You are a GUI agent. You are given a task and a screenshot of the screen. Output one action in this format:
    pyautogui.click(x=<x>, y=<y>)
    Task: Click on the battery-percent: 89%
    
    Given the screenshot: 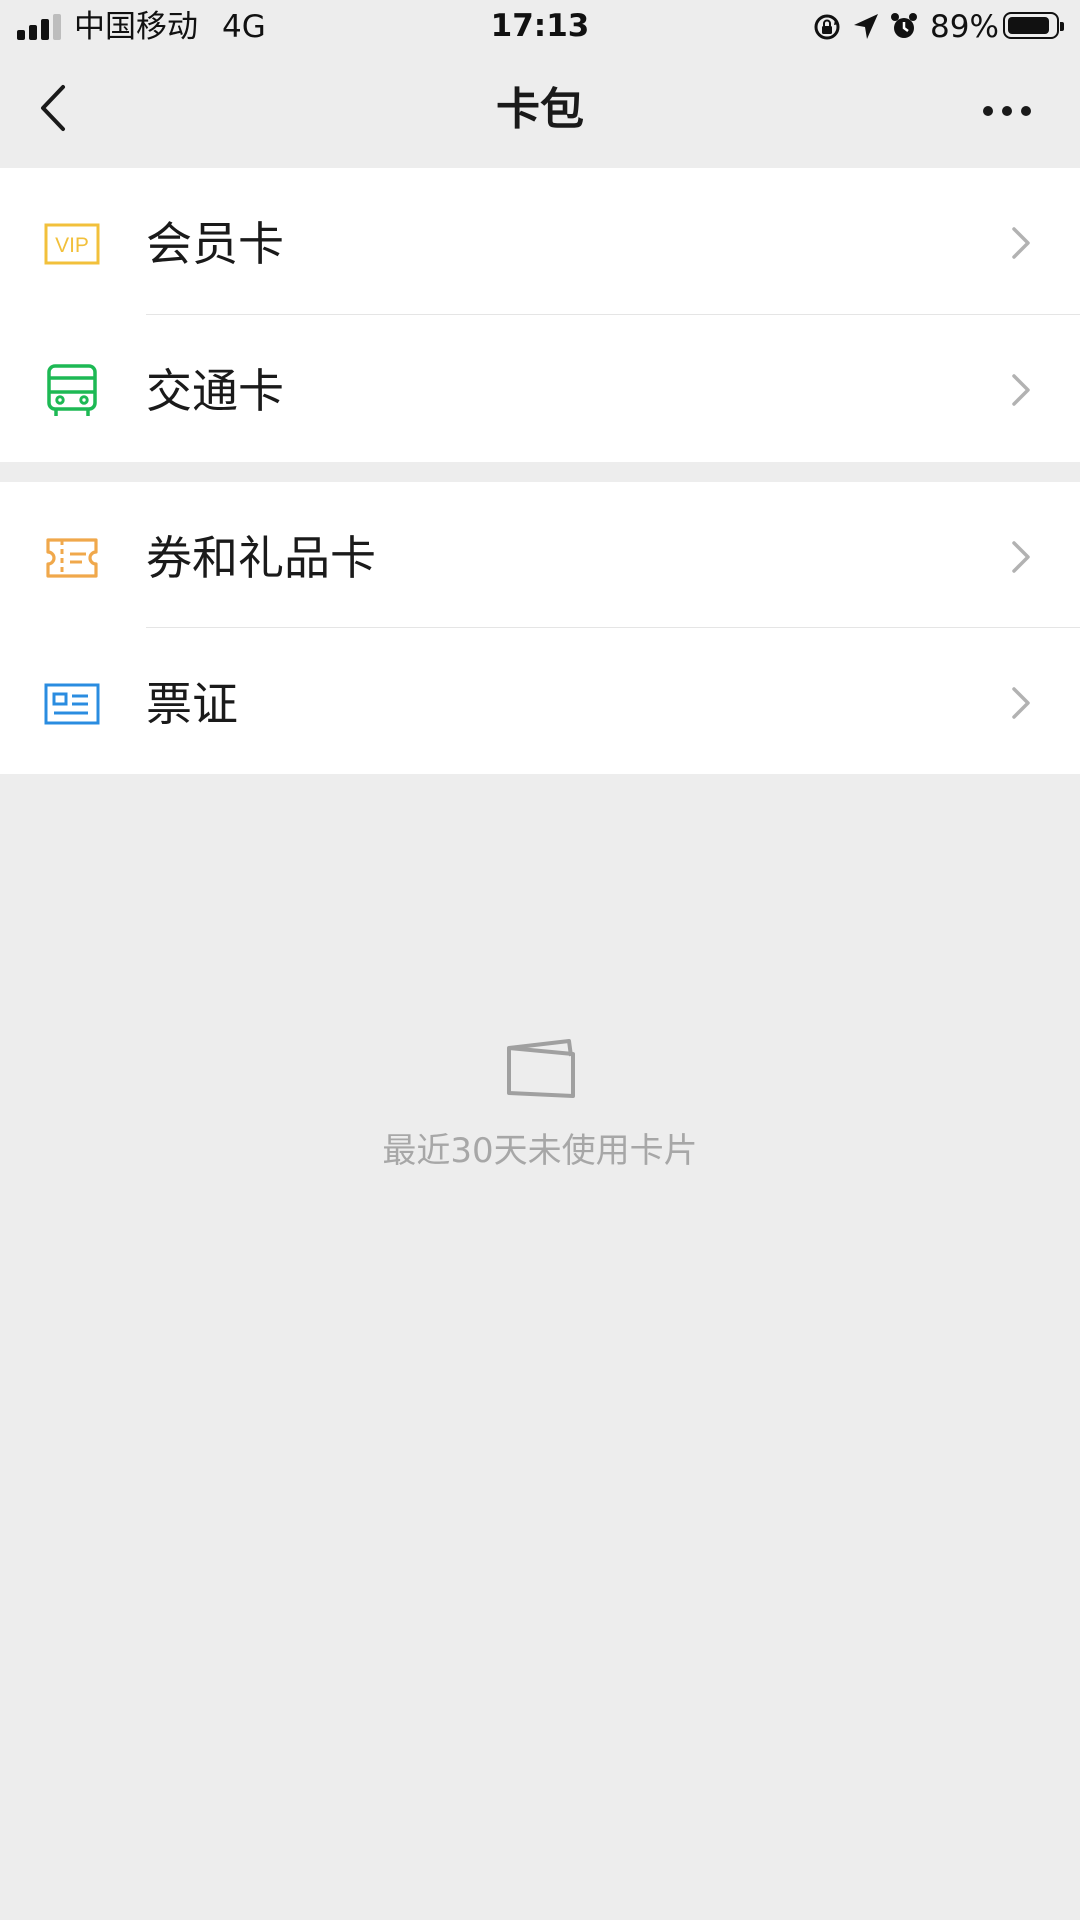 What is the action you would take?
    pyautogui.click(x=964, y=27)
    